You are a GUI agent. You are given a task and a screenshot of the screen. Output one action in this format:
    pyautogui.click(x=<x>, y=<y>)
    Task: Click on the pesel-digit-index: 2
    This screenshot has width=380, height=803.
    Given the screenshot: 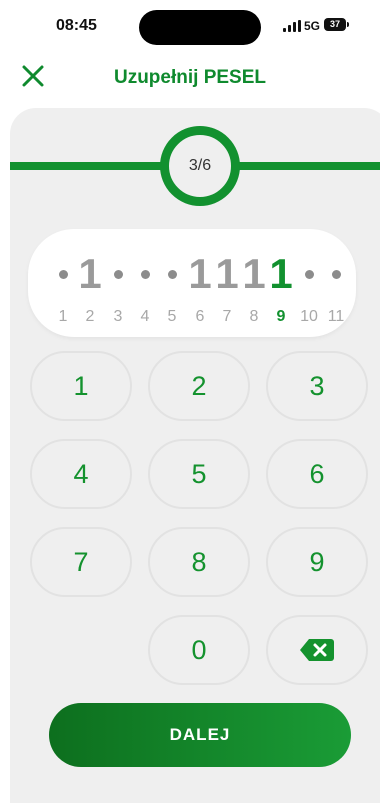 What is the action you would take?
    pyautogui.click(x=90, y=316)
    